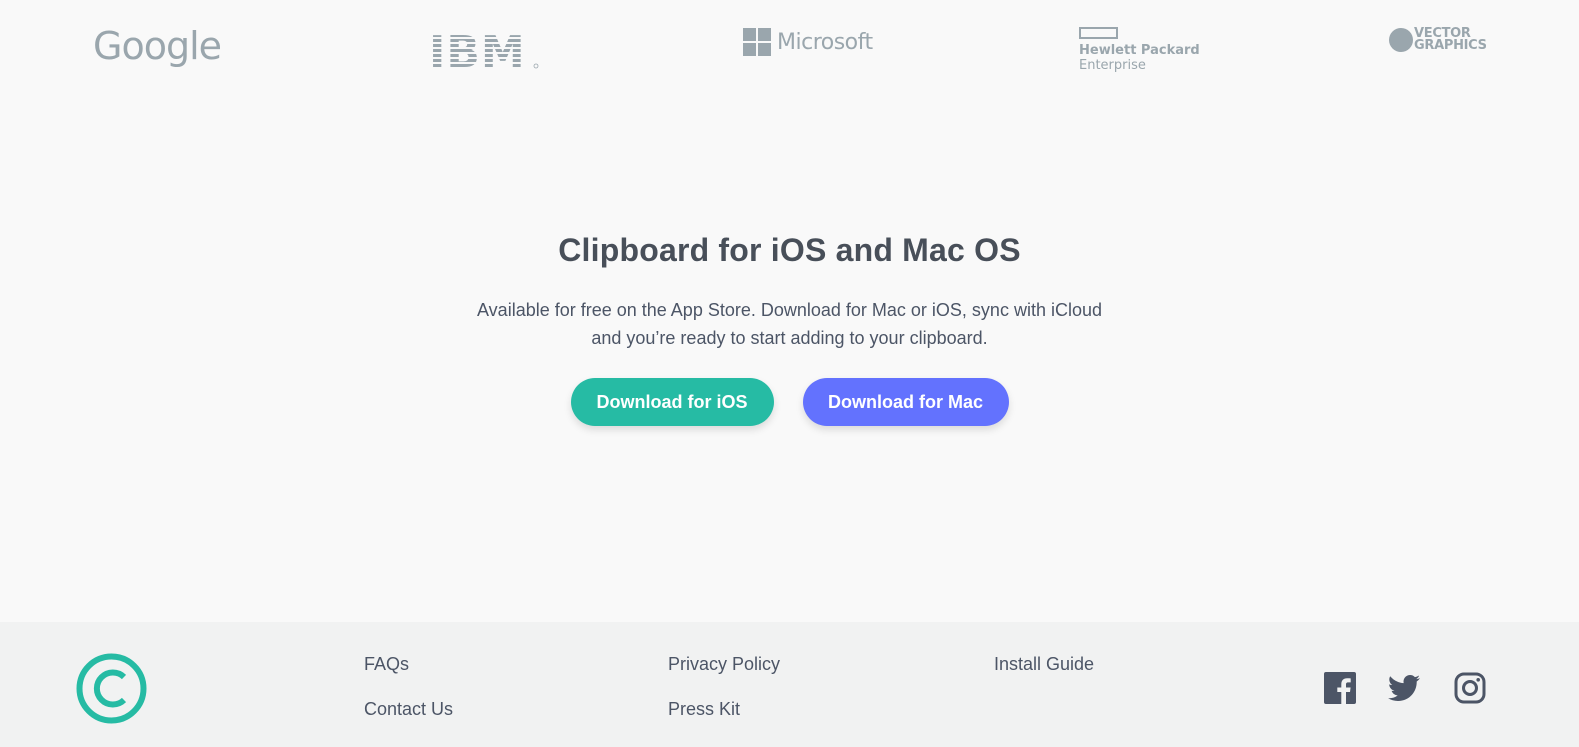 This screenshot has width=1579, height=747. What do you see at coordinates (757, 42) in the screenshot?
I see `microsoft-logo-grid` at bounding box center [757, 42].